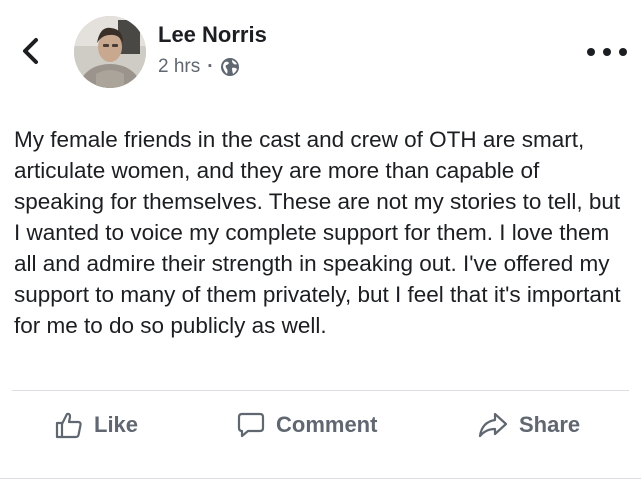 The height and width of the screenshot is (485, 641). I want to click on share-label: Share, so click(550, 424).